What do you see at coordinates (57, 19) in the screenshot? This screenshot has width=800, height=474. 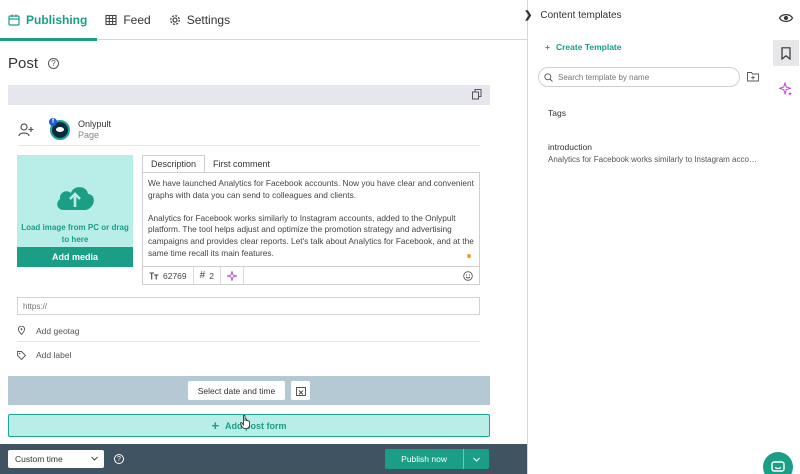 I see `tab-publishing-label: Publishing` at bounding box center [57, 19].